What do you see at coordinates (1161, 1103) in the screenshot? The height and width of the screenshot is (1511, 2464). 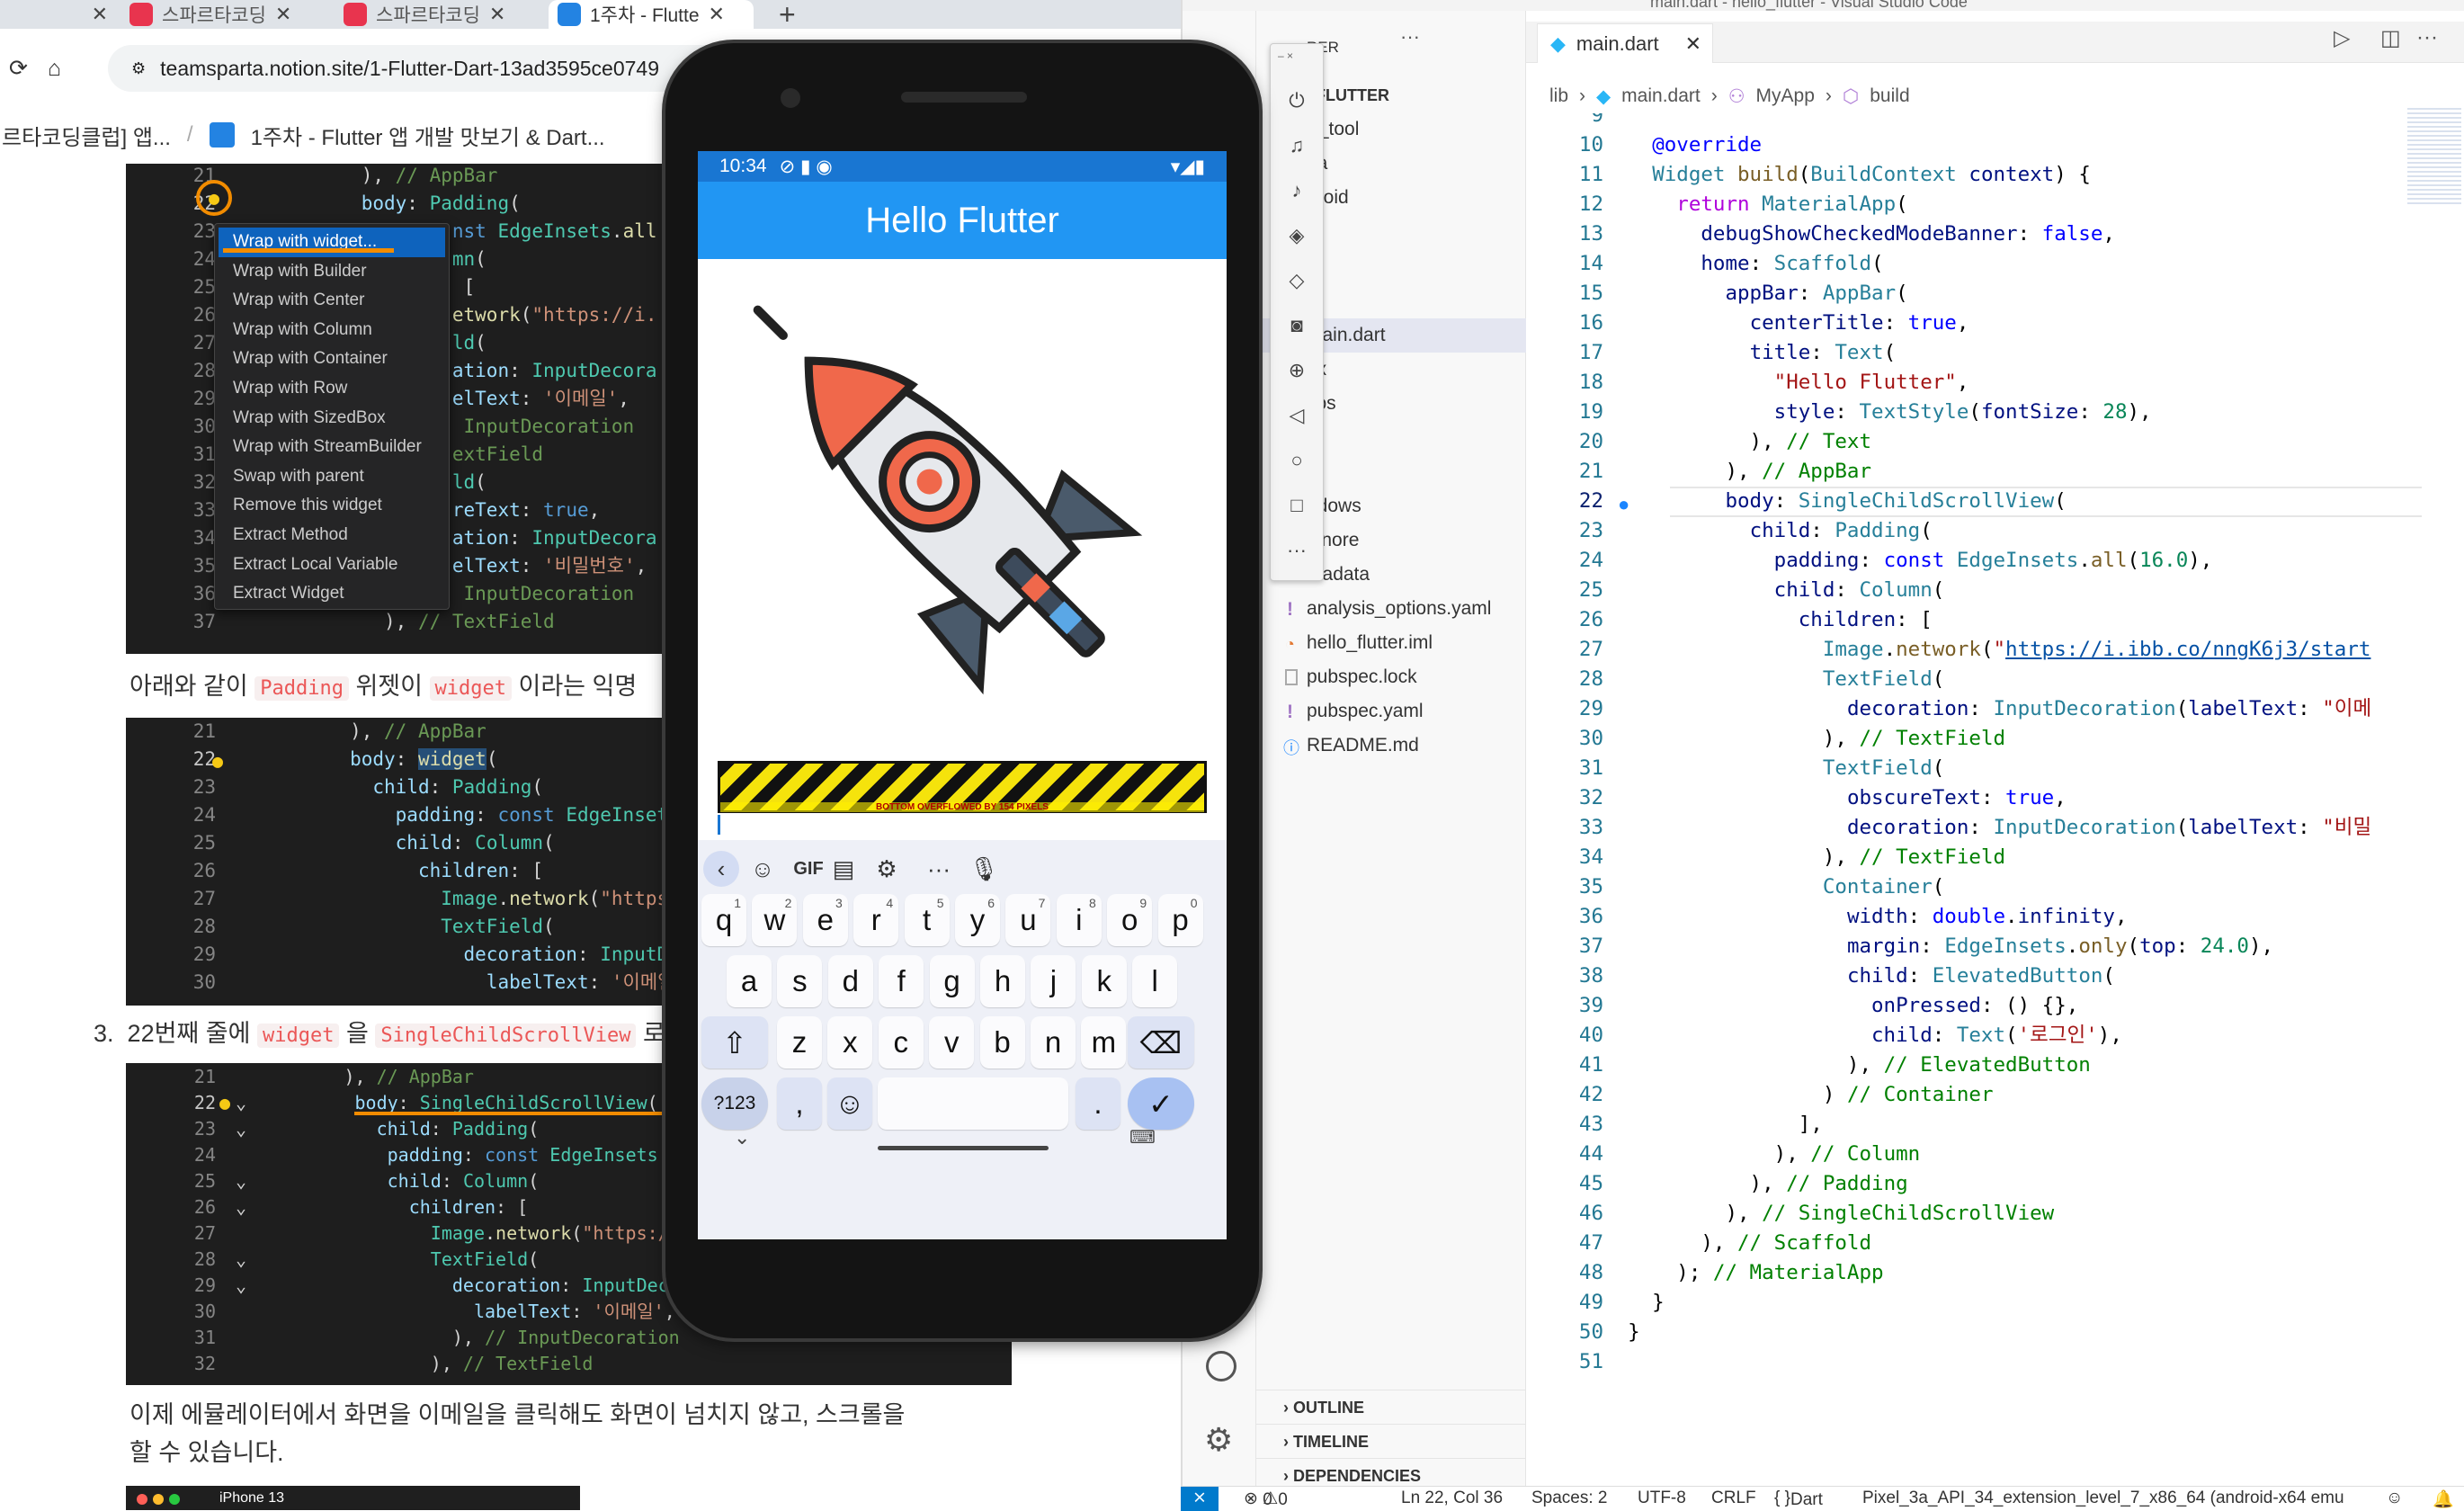 I see `enter-key: ✓` at bounding box center [1161, 1103].